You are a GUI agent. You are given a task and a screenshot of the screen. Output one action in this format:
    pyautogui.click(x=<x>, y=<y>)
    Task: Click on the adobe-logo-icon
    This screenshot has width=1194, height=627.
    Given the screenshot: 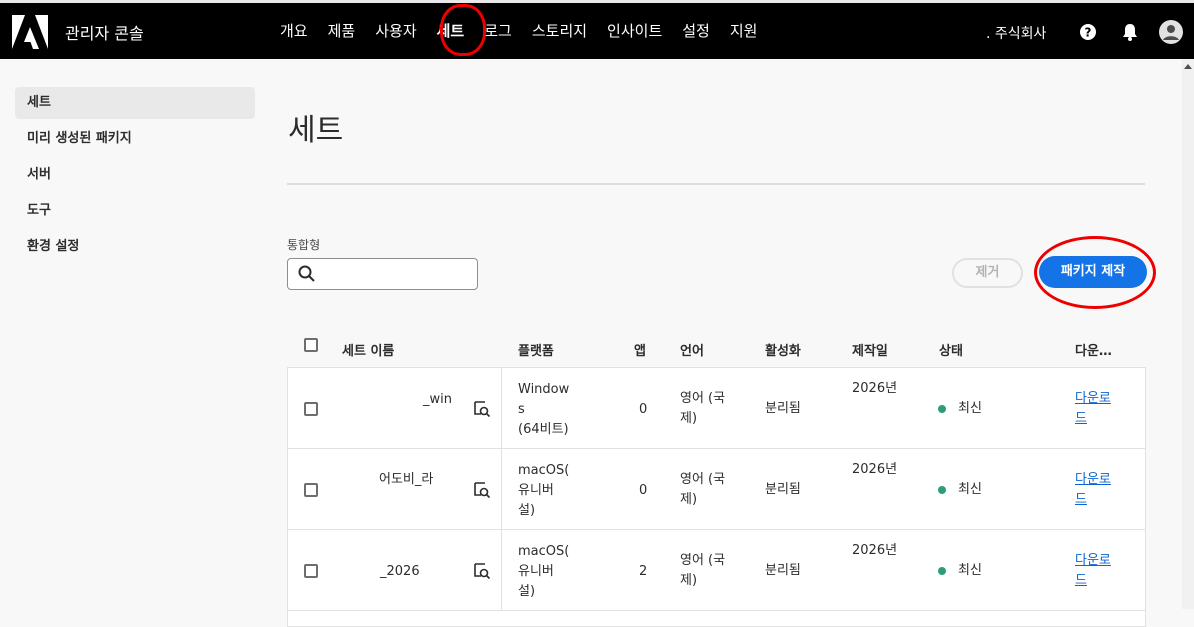 What is the action you would take?
    pyautogui.click(x=30, y=32)
    